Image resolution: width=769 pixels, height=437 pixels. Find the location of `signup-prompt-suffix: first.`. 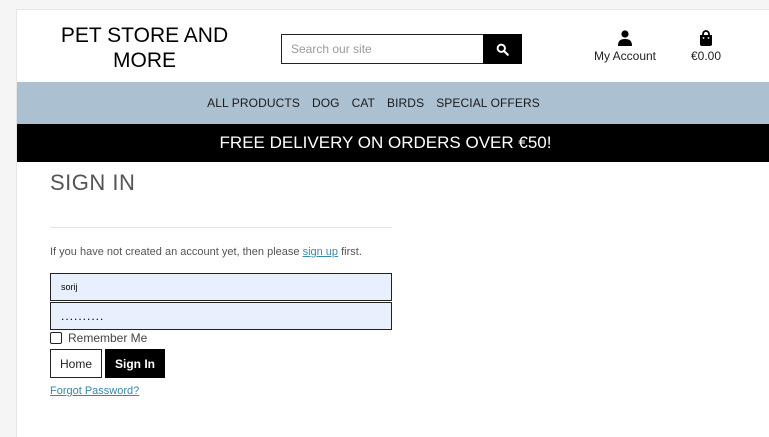

signup-prompt-suffix: first. is located at coordinates (350, 252).